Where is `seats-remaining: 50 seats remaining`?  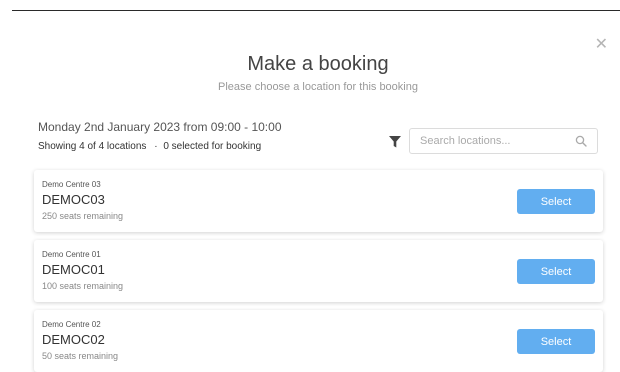
seats-remaining: 50 seats remaining is located at coordinates (80, 356).